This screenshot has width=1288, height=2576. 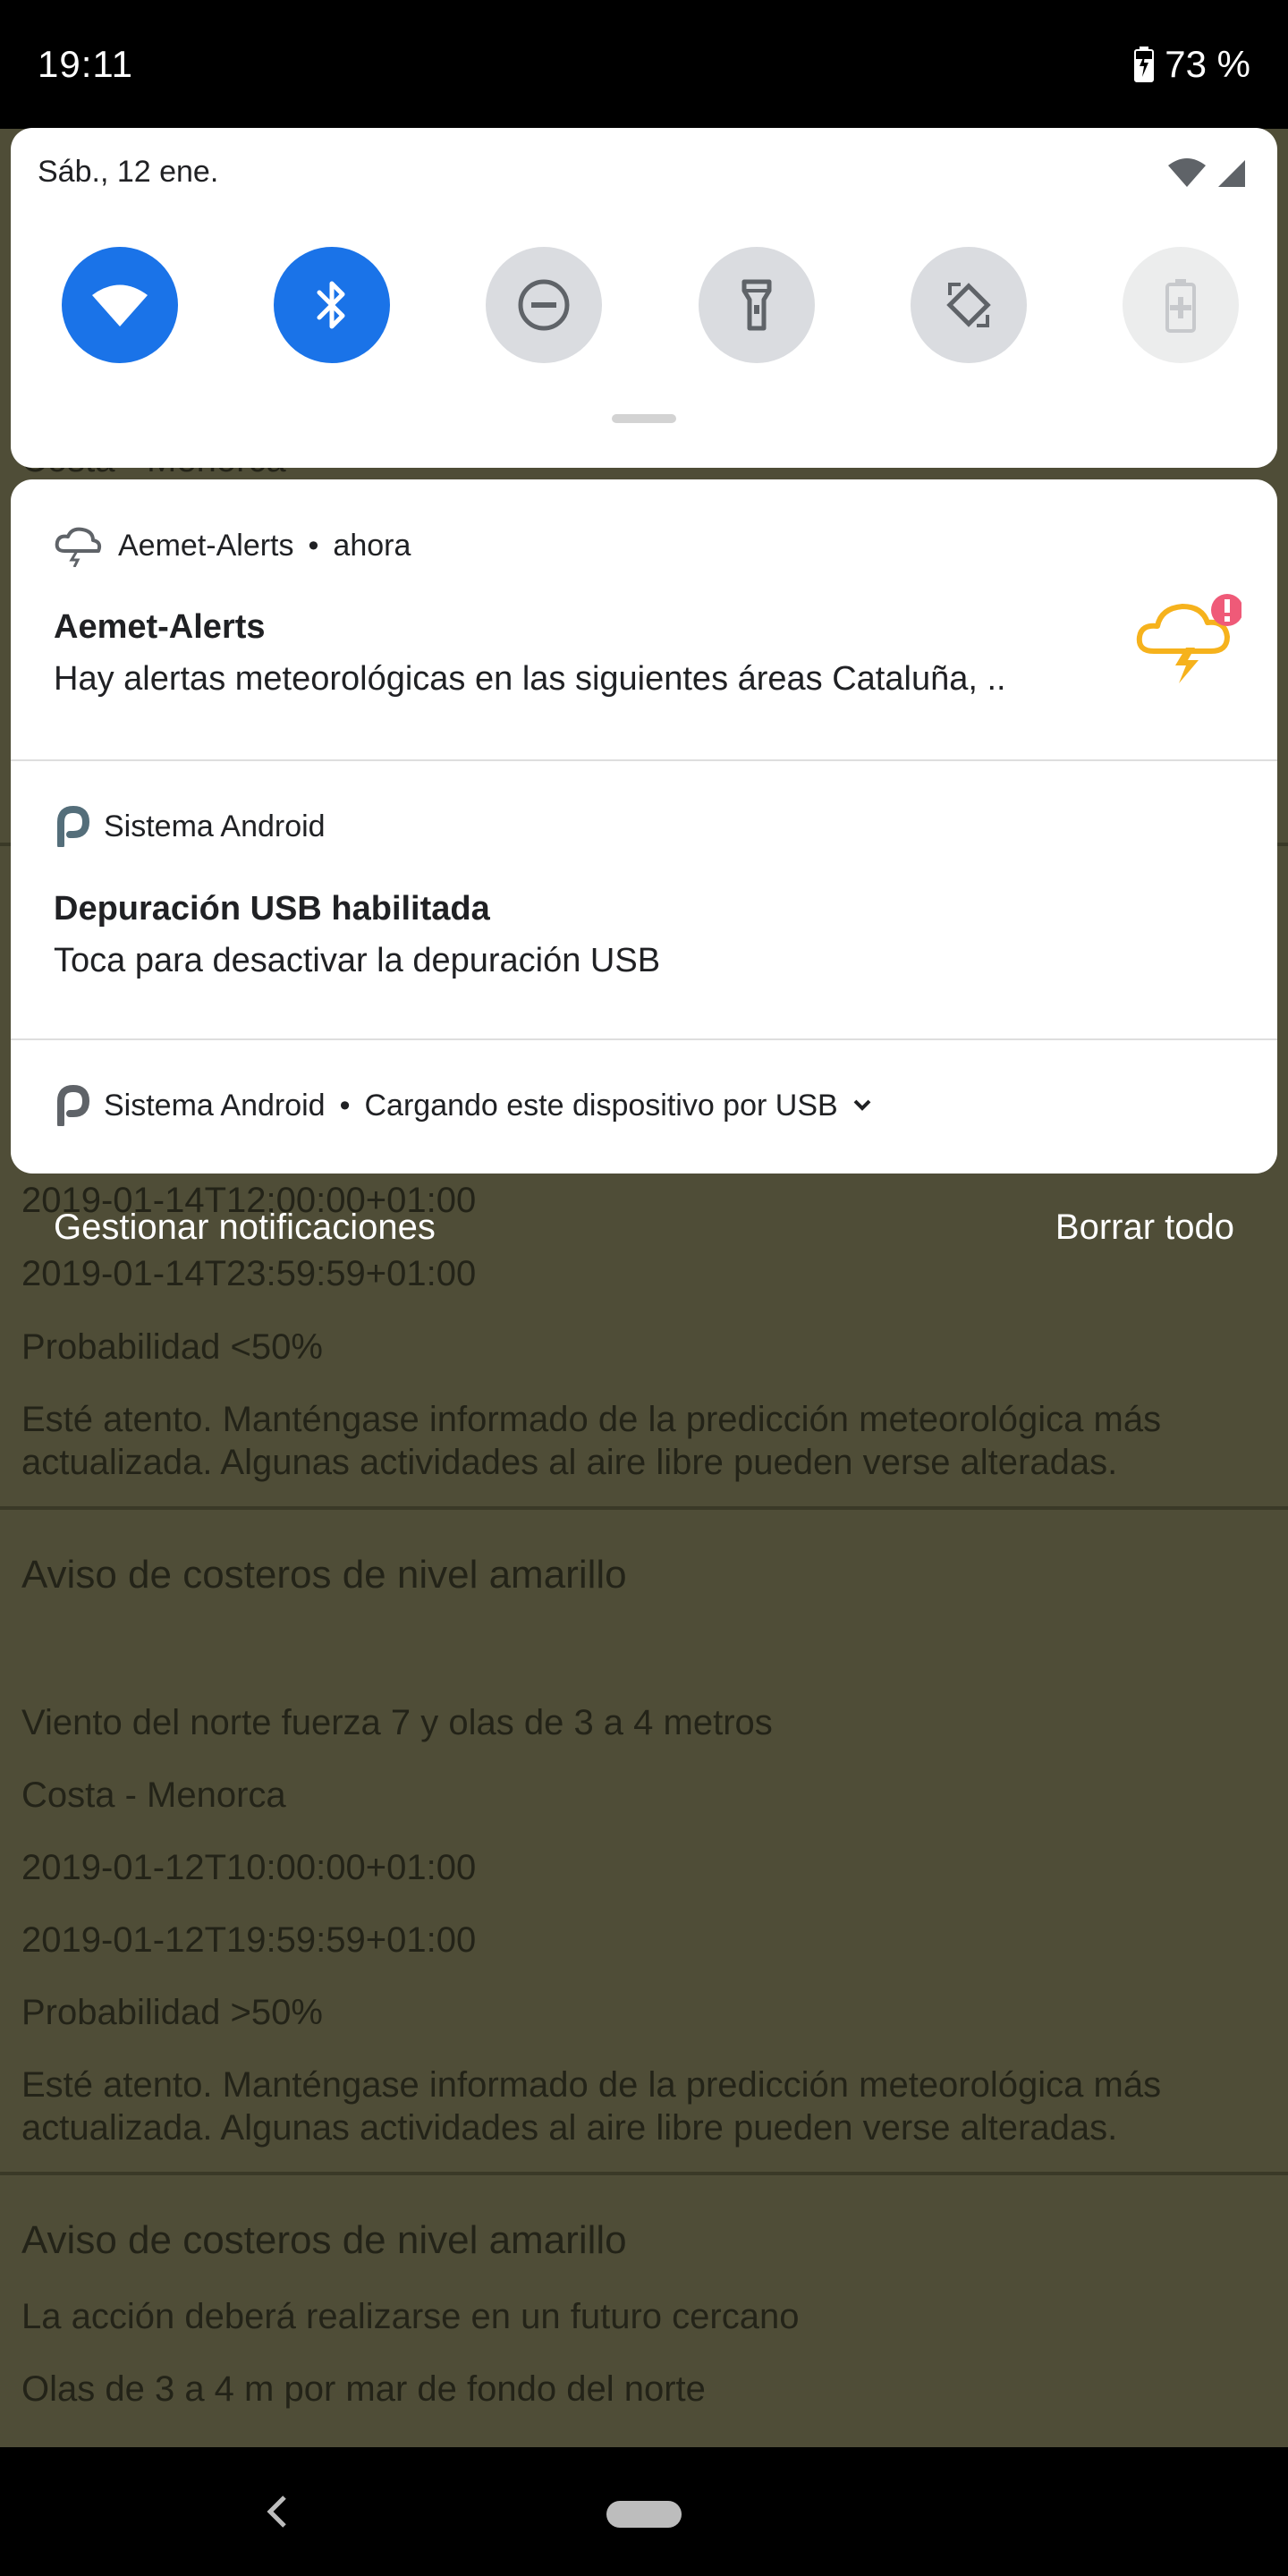 What do you see at coordinates (1207, 64) in the screenshot?
I see `battery-percent: 73 %` at bounding box center [1207, 64].